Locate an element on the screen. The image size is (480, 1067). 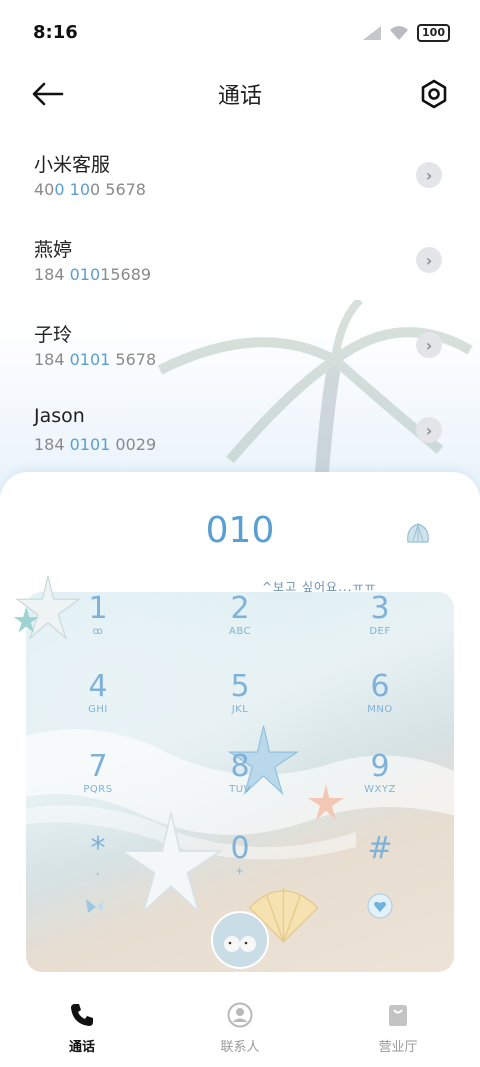
page-title: 通话 is located at coordinates (239, 96).